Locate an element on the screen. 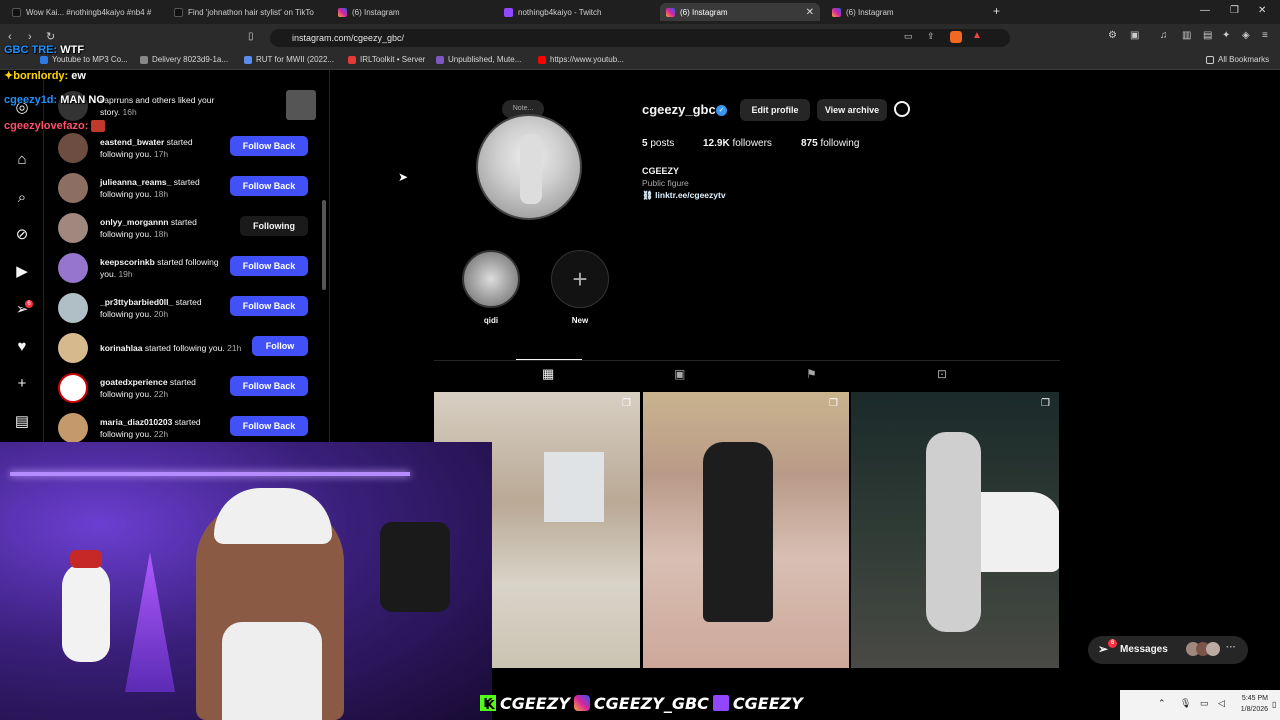 This screenshot has width=1280, height=720. messages-badge: 6 is located at coordinates (1112, 643).